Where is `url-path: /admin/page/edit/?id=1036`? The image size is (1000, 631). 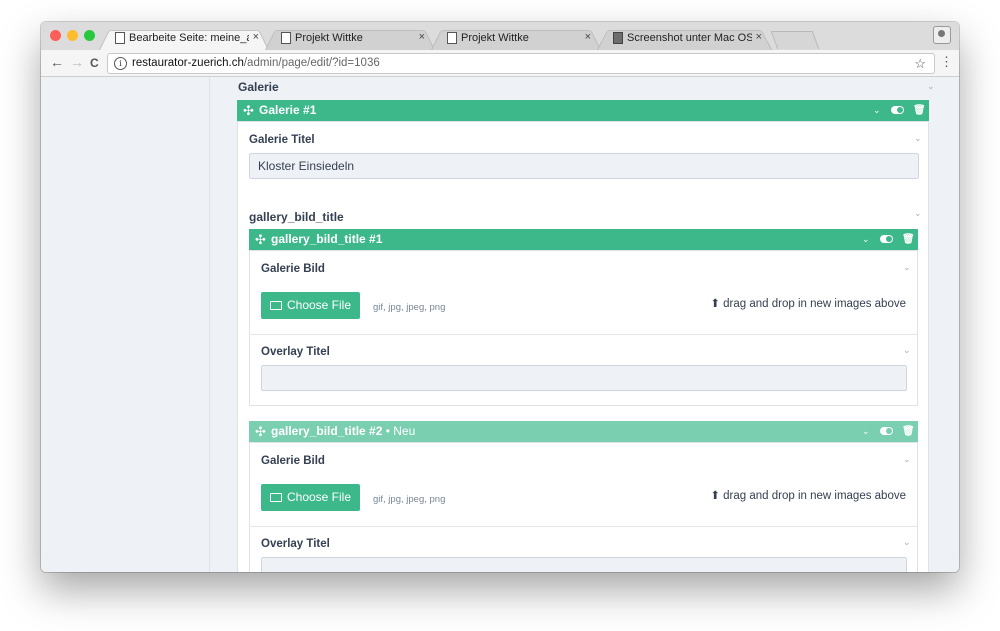
url-path: /admin/page/edit/?id=1036 is located at coordinates (311, 63).